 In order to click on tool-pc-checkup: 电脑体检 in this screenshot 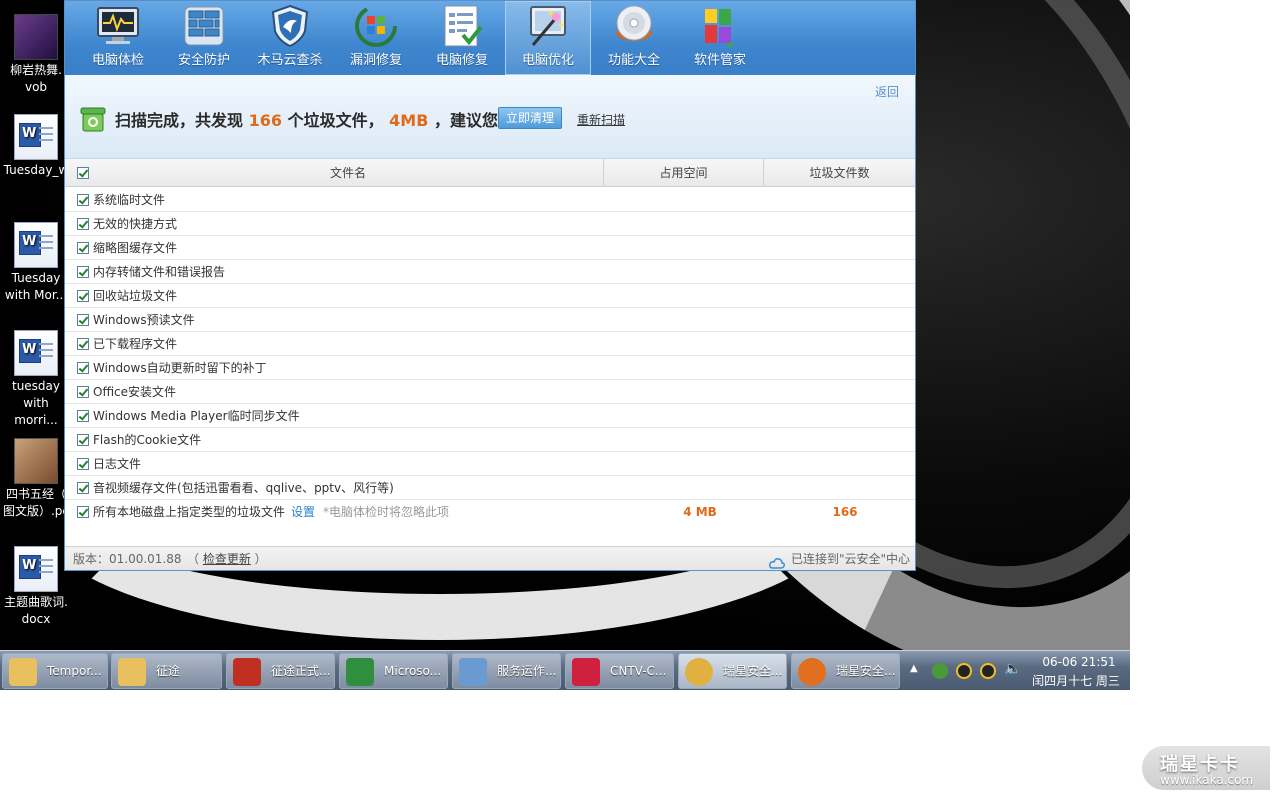, I will do `click(118, 38)`.